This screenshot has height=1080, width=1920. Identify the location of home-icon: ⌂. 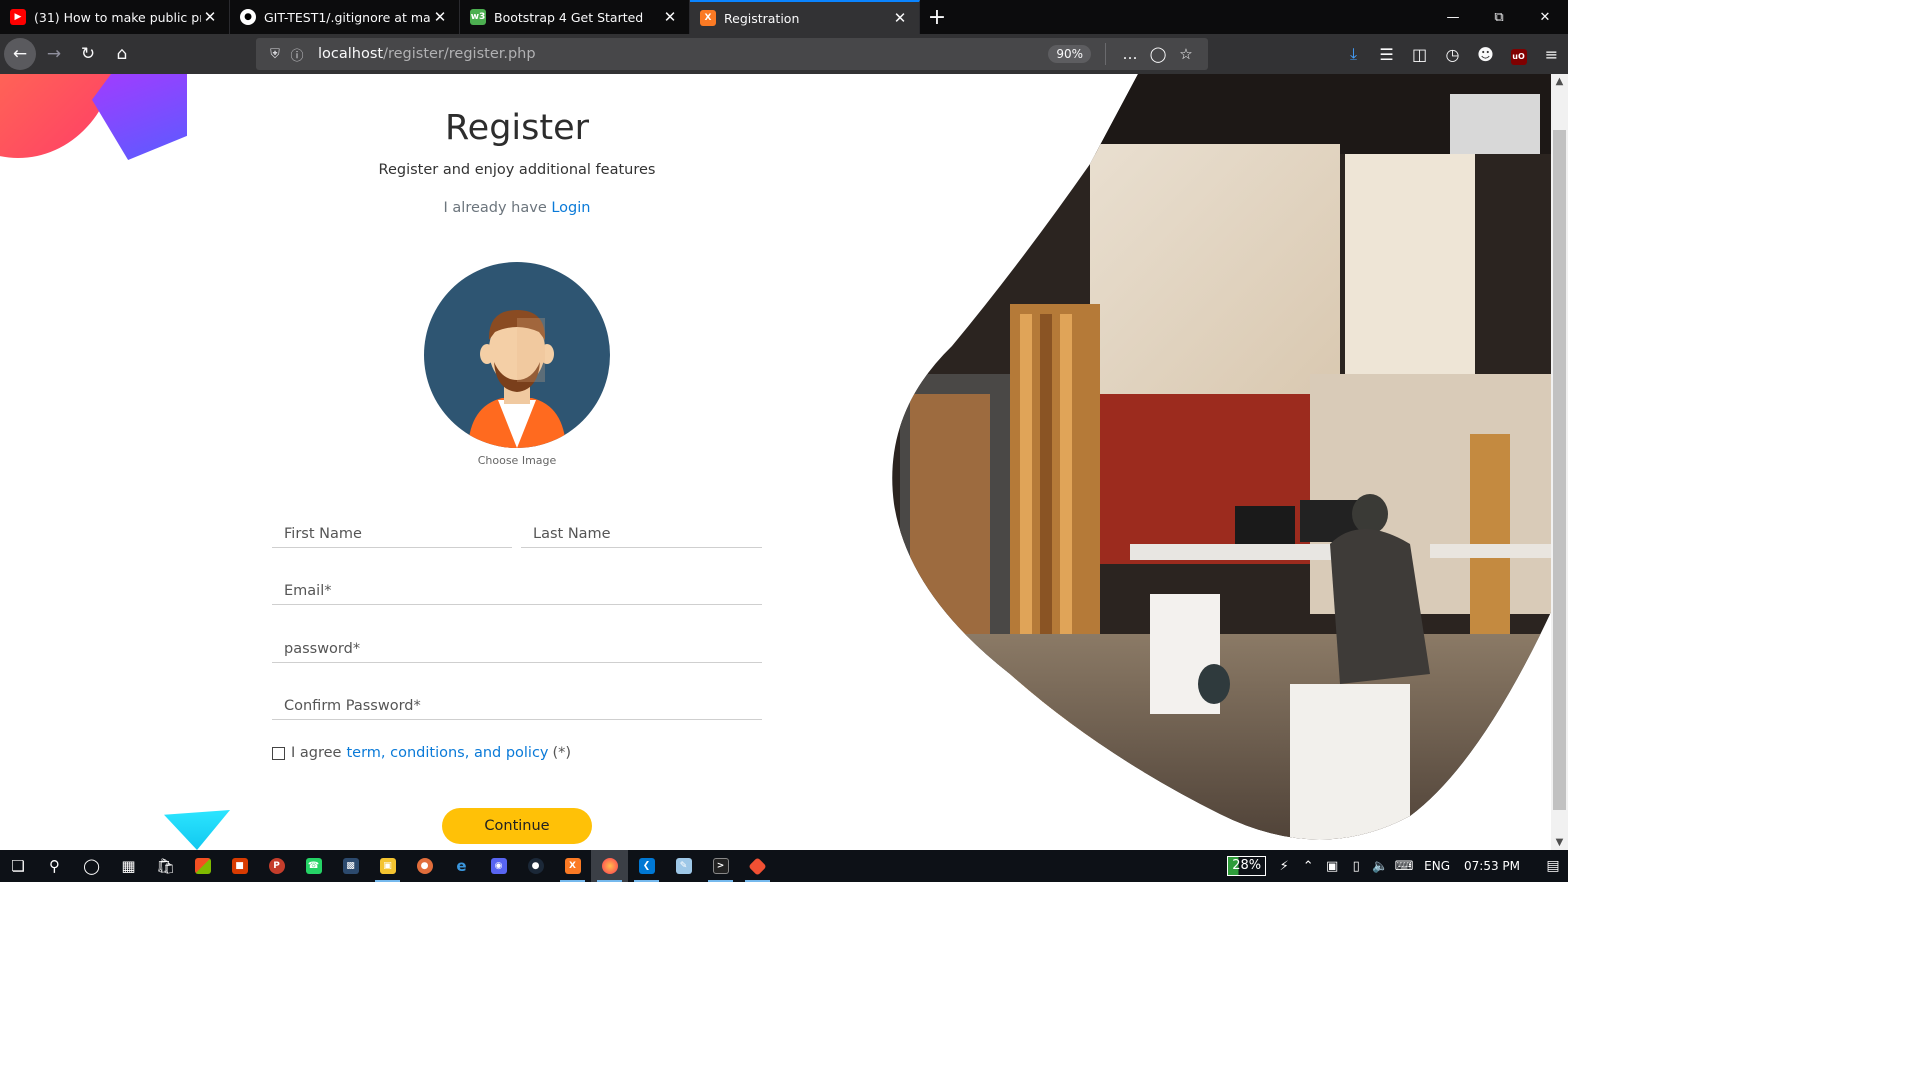
(122, 54).